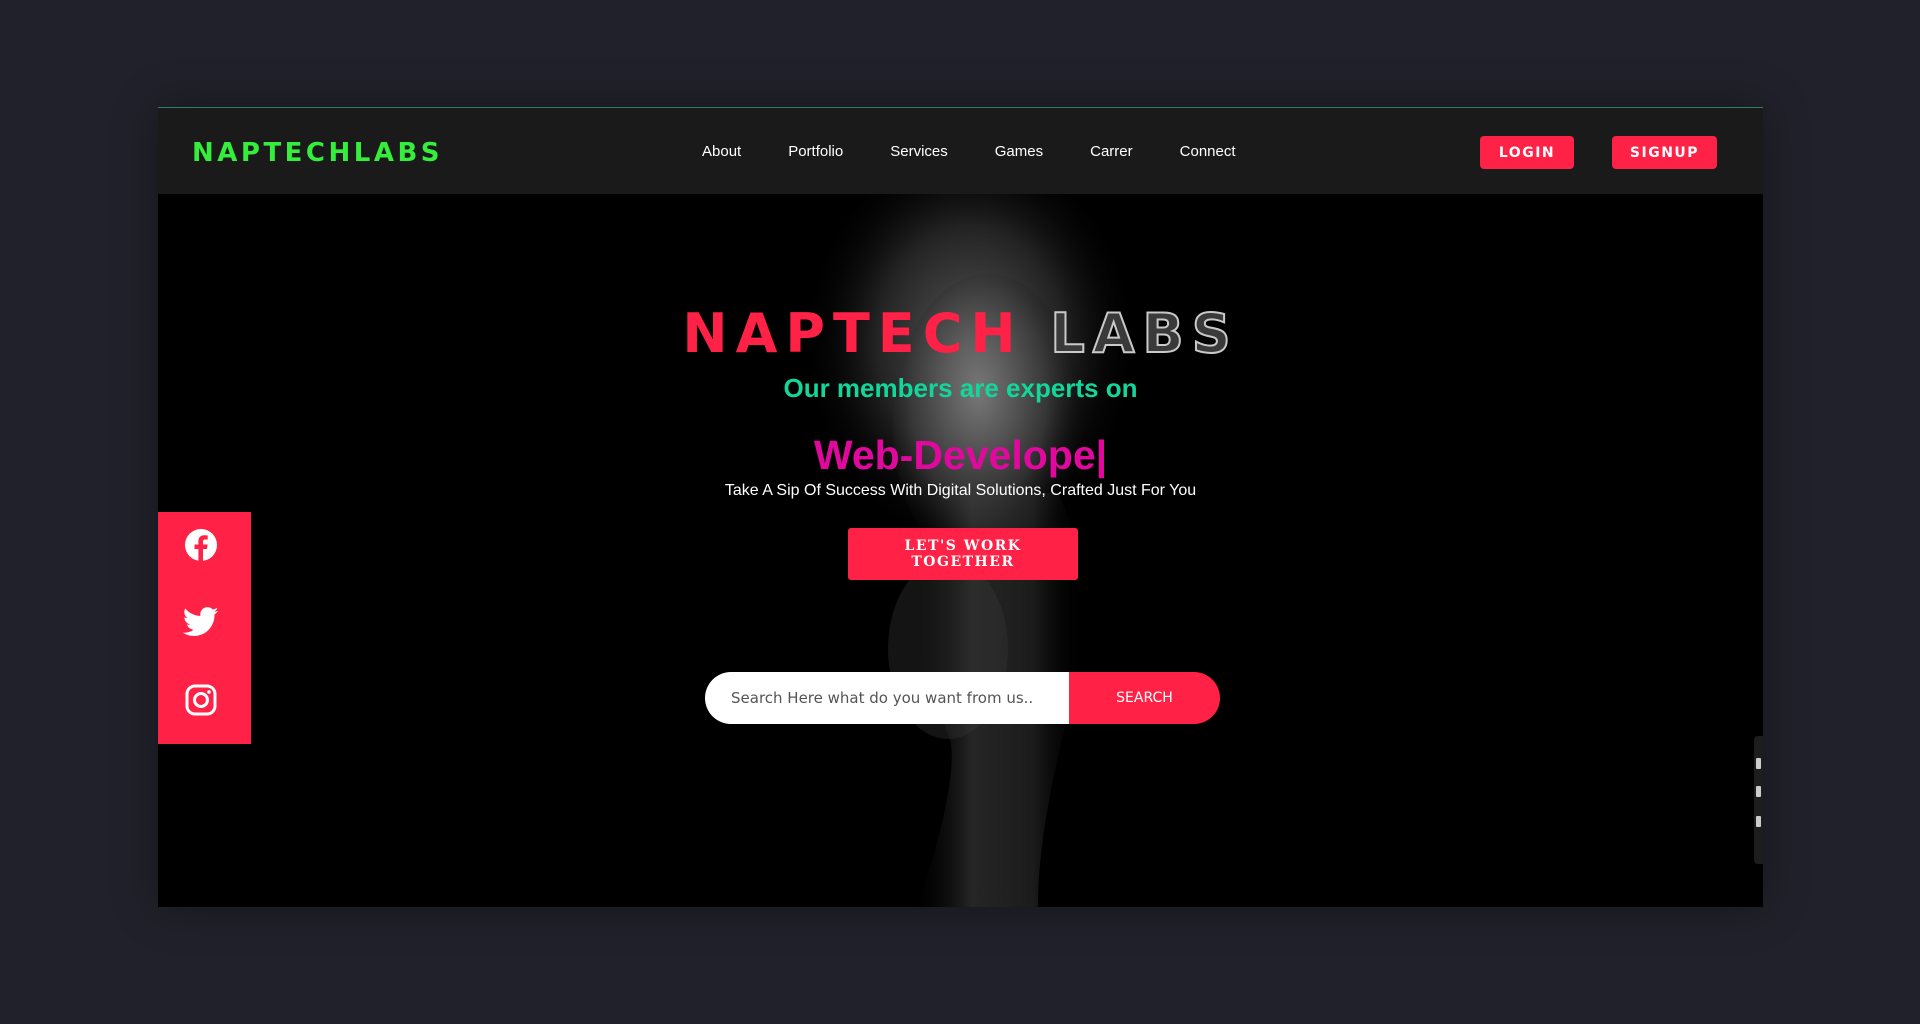 Image resolution: width=1920 pixels, height=1024 pixels. I want to click on nav-link-carrer: Carrer, so click(1111, 151).